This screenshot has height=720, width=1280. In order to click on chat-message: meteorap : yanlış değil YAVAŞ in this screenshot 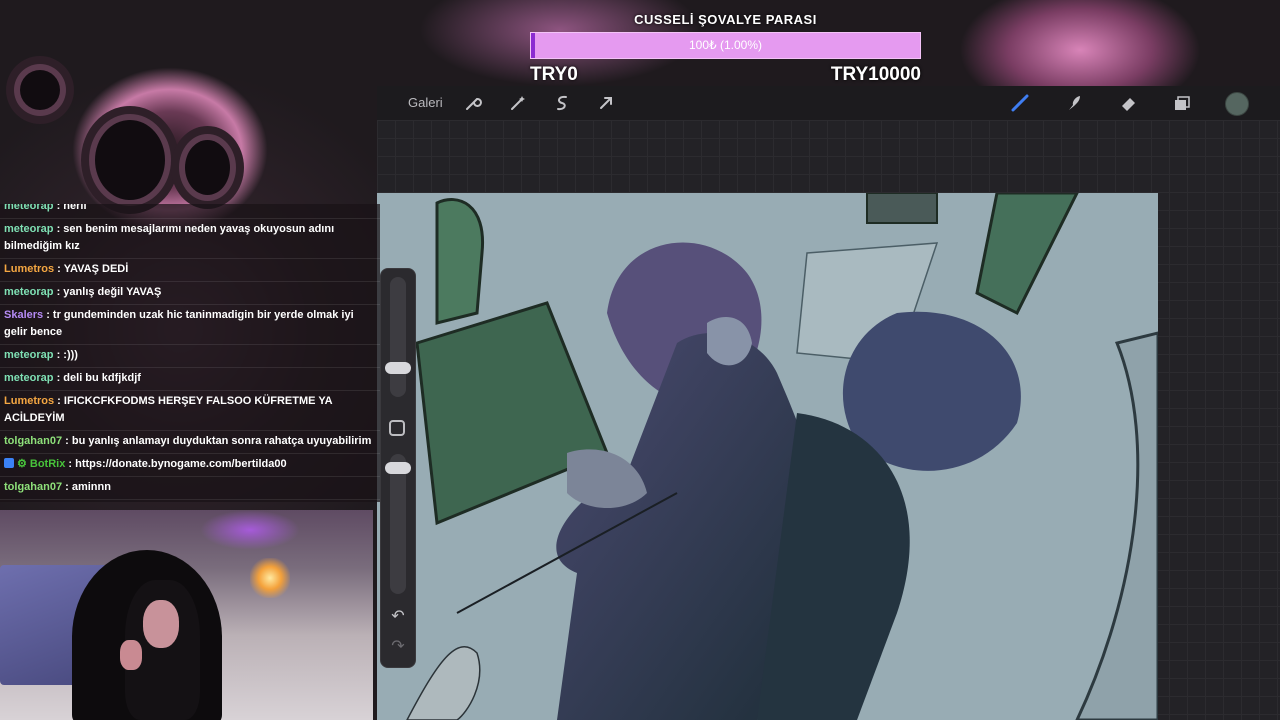, I will do `click(190, 293)`.